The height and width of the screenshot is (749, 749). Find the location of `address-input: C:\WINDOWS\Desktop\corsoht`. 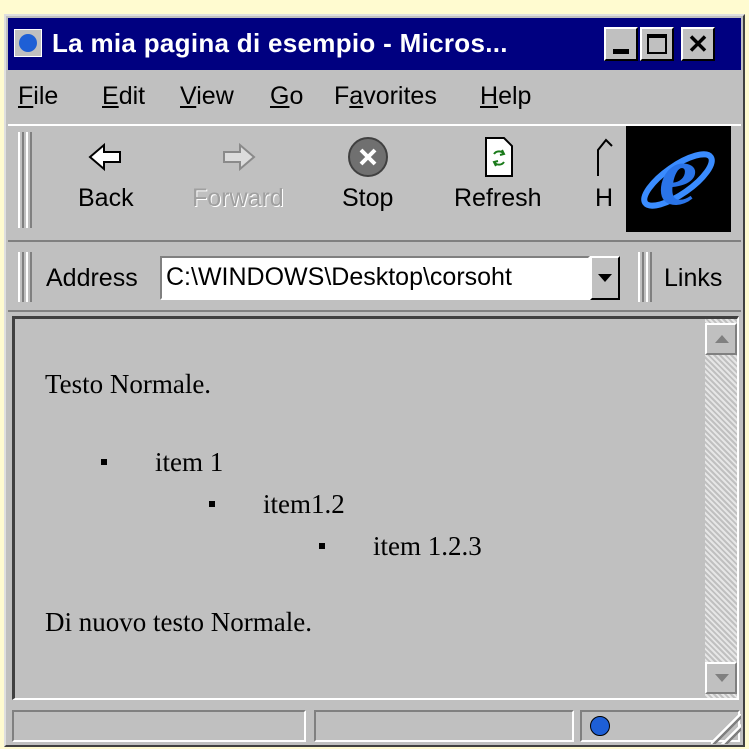

address-input: C:\WINDOWS\Desktop\corsoht is located at coordinates (375, 278).